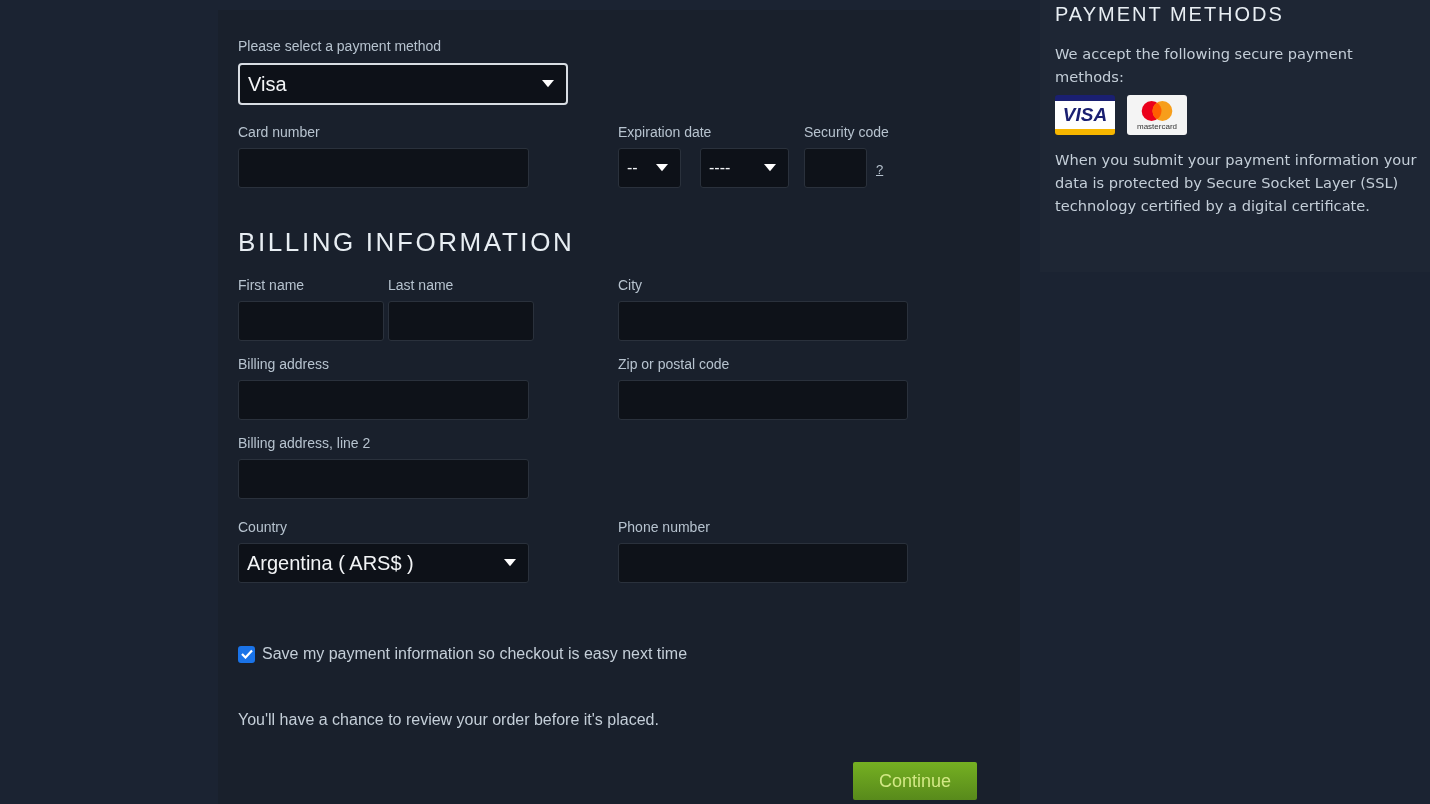  What do you see at coordinates (674, 364) in the screenshot?
I see `field-label: Zip or postal code` at bounding box center [674, 364].